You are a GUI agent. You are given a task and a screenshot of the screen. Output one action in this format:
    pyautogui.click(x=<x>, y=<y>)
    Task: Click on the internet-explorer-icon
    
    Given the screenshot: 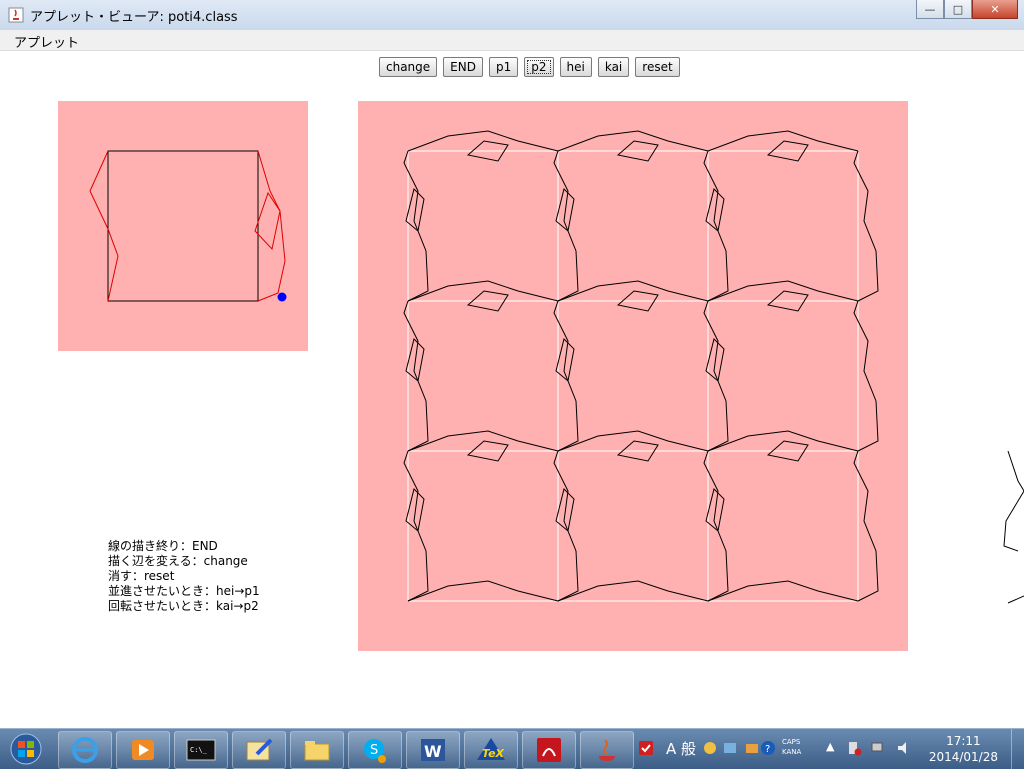 What is the action you would take?
    pyautogui.click(x=85, y=750)
    